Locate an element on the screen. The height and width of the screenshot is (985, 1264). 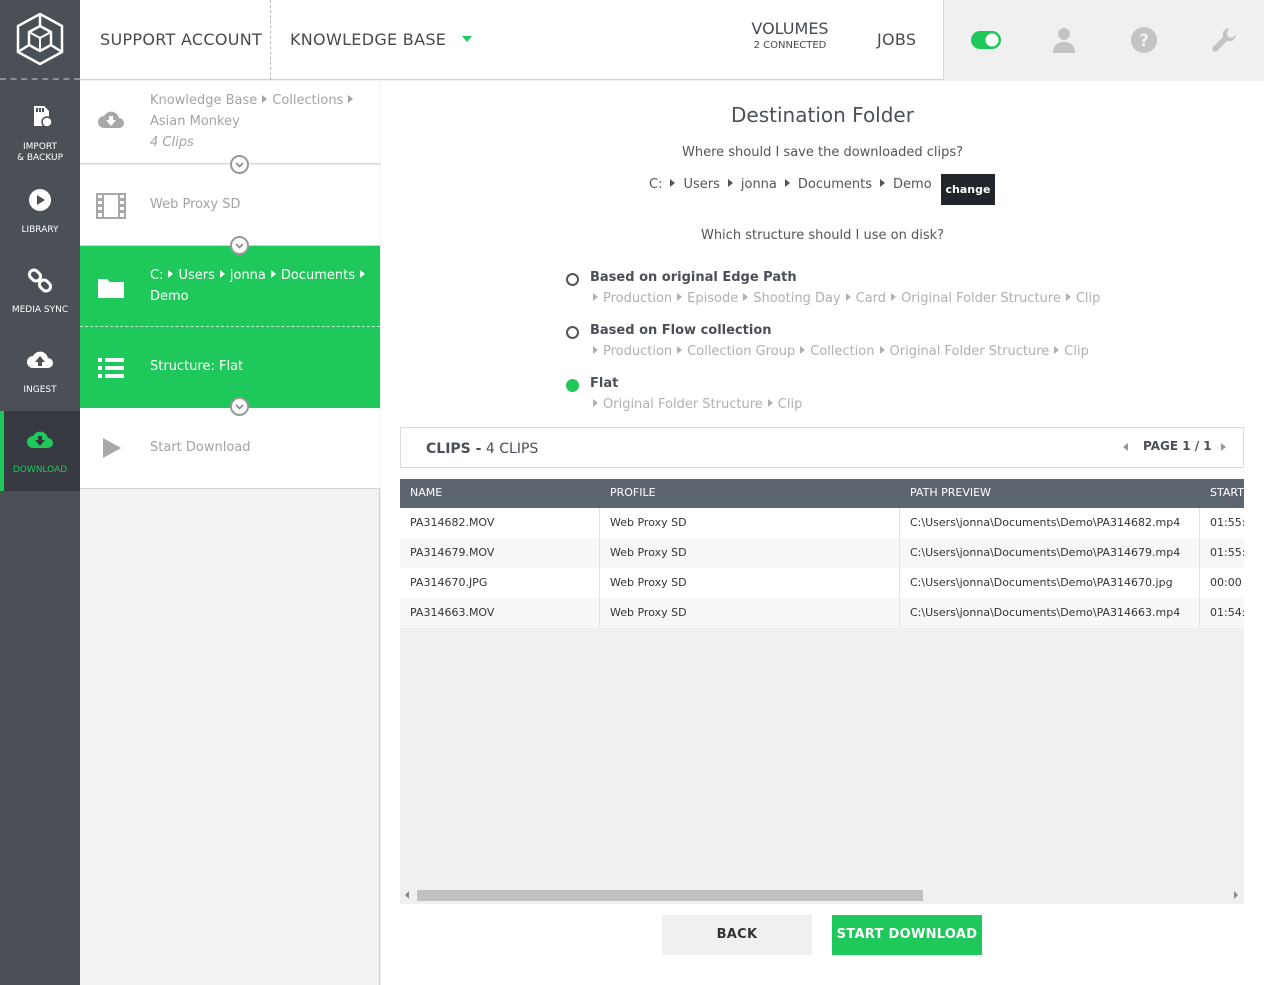
column-header: PATH PREVIEW is located at coordinates (950, 492).